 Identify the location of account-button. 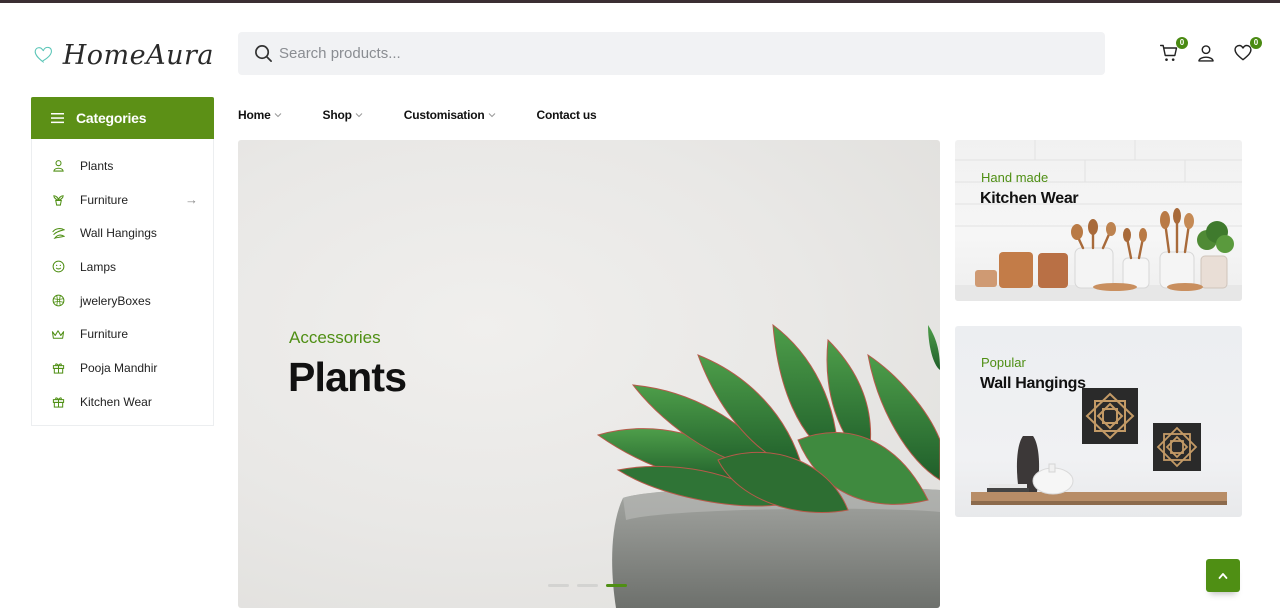
(1206, 53).